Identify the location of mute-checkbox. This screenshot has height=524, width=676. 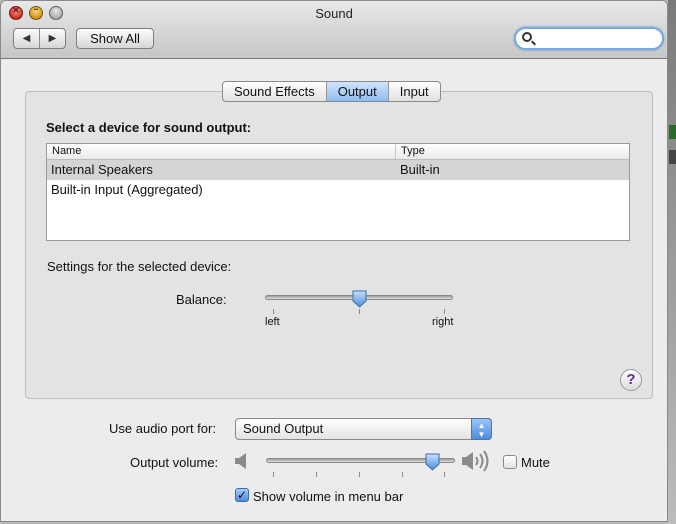
(510, 462).